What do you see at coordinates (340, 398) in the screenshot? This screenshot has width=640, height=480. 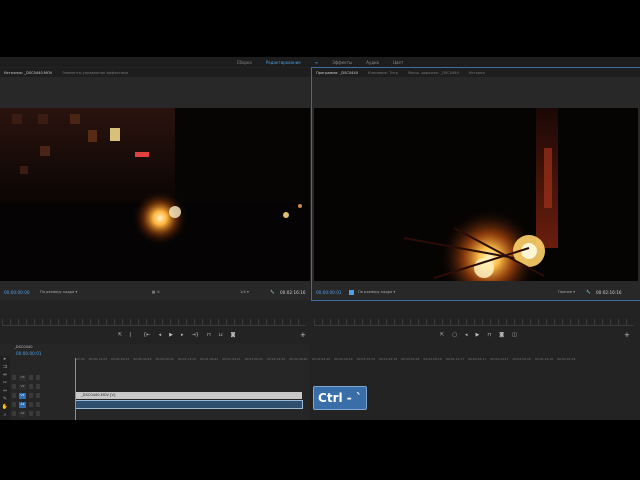 I see `keyboard-shortcut-overlay: Ctrl - `` at bounding box center [340, 398].